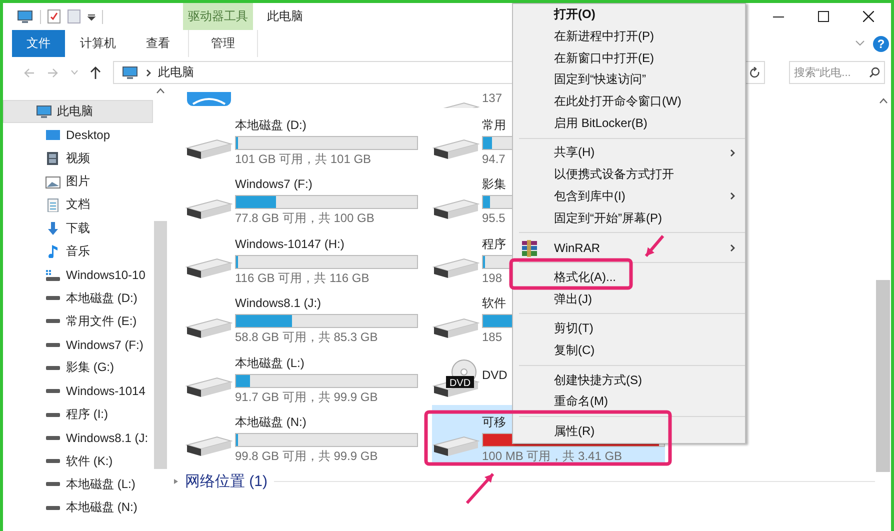 This screenshot has height=531, width=894. I want to click on free-space: 94.7, so click(494, 159).